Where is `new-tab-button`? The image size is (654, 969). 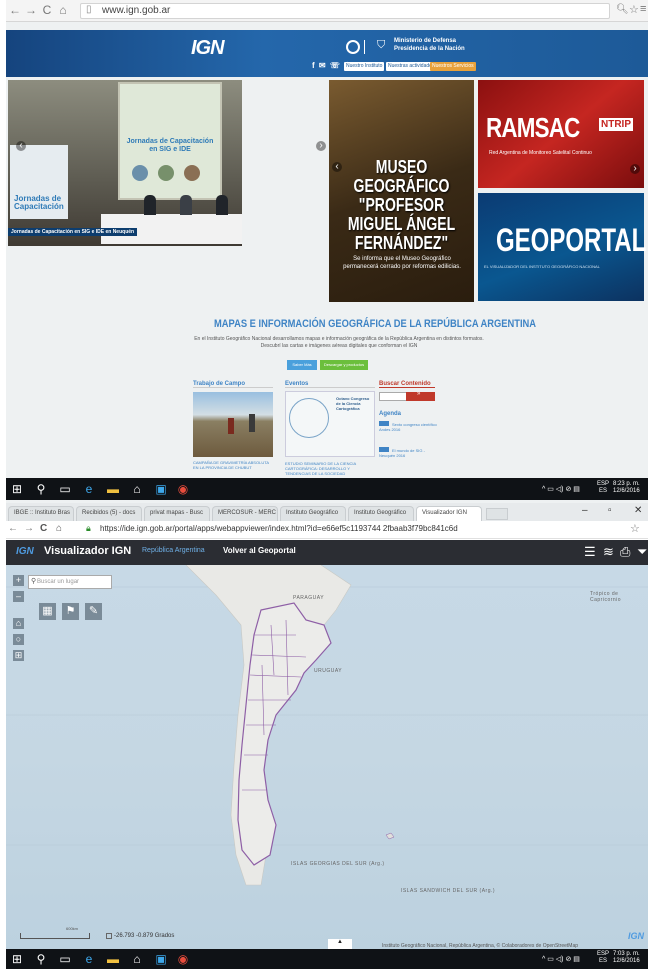 new-tab-button is located at coordinates (497, 514).